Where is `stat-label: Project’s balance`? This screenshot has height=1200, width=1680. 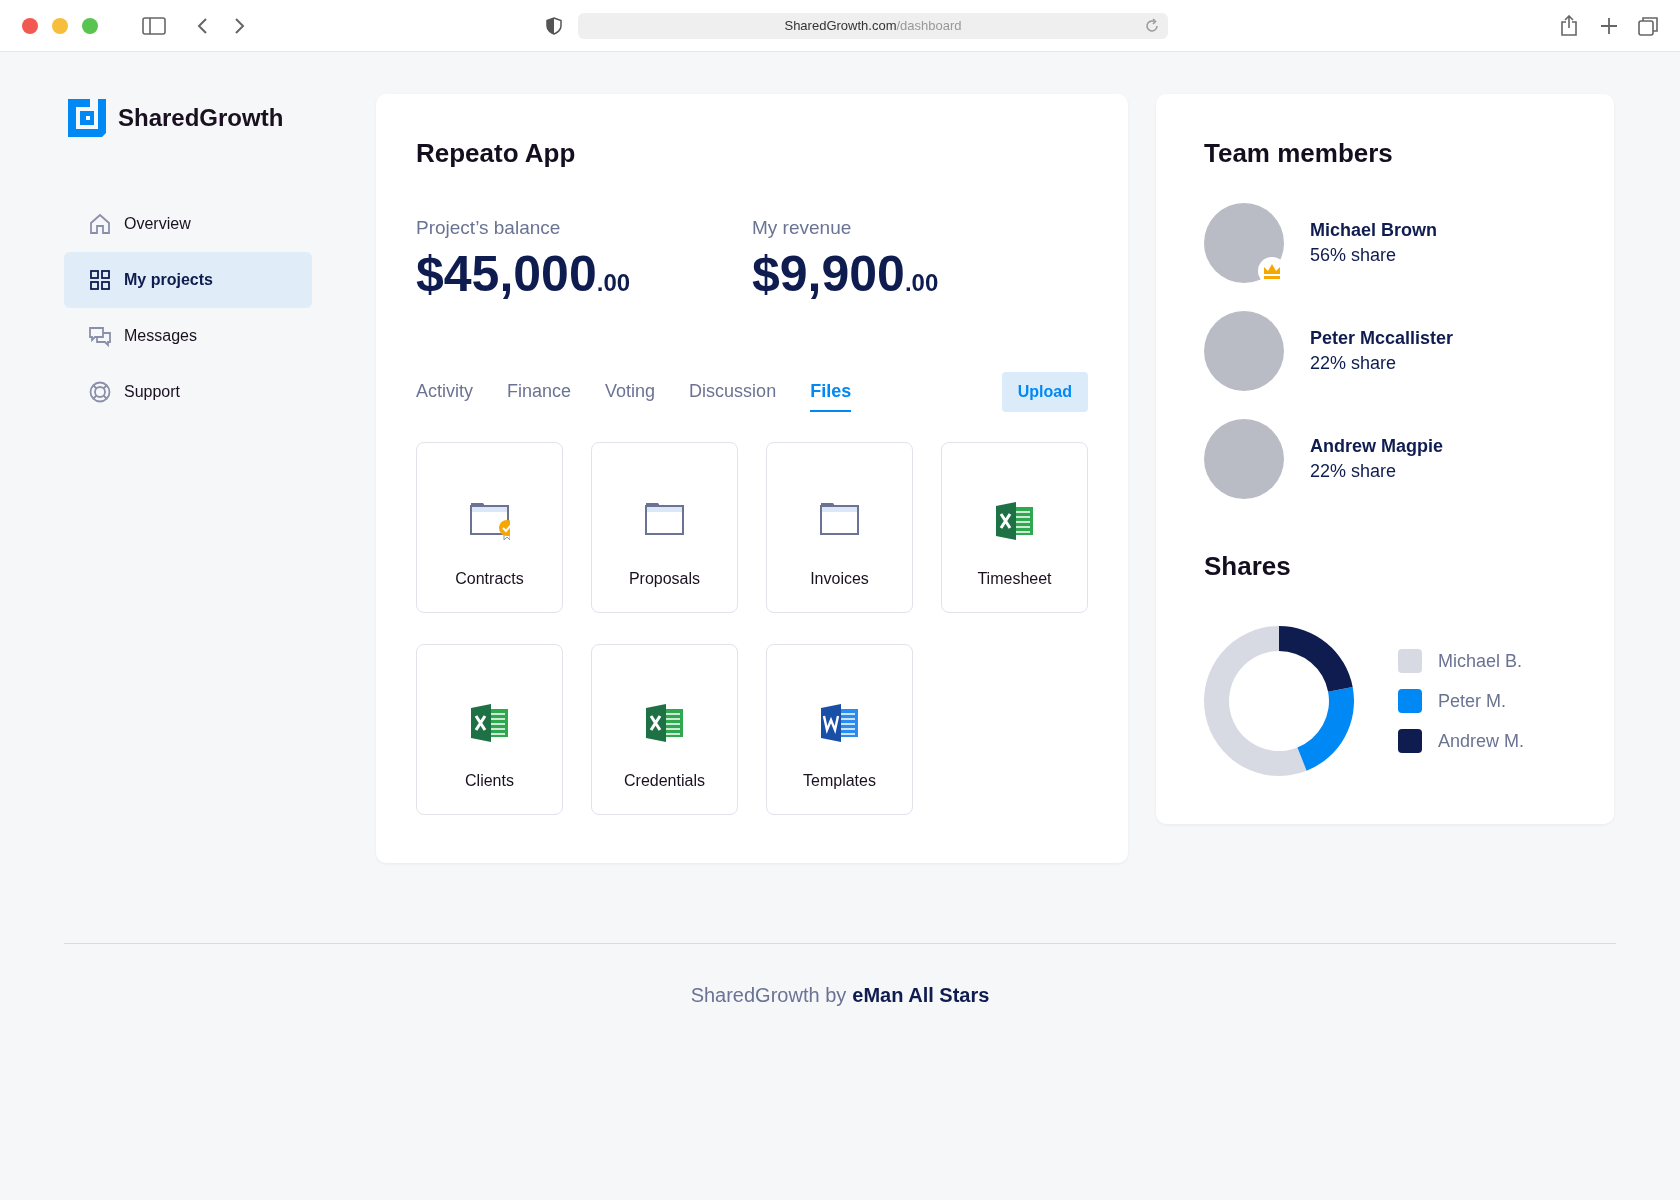
stat-label: Project’s balance is located at coordinates (489, 228).